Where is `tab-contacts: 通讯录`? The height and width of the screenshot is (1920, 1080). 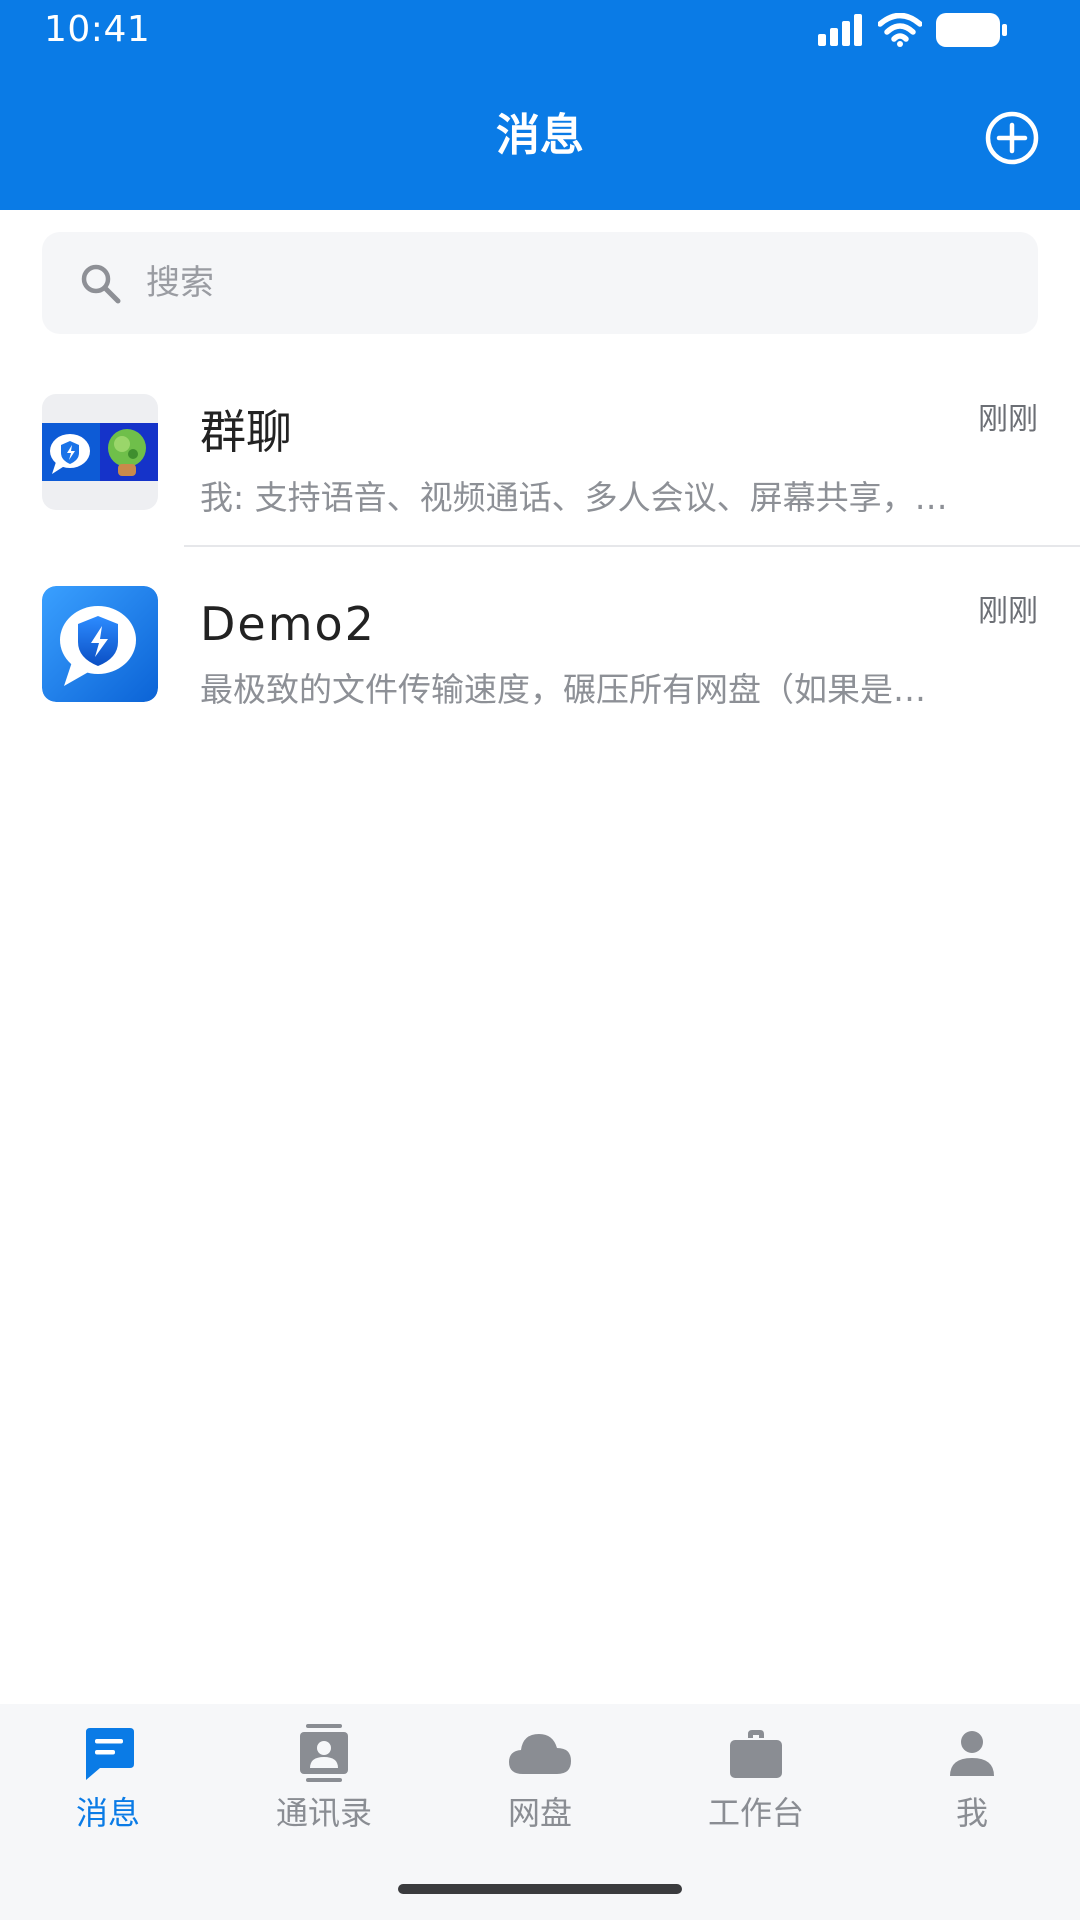 tab-contacts: 通讯录 is located at coordinates (324, 1782).